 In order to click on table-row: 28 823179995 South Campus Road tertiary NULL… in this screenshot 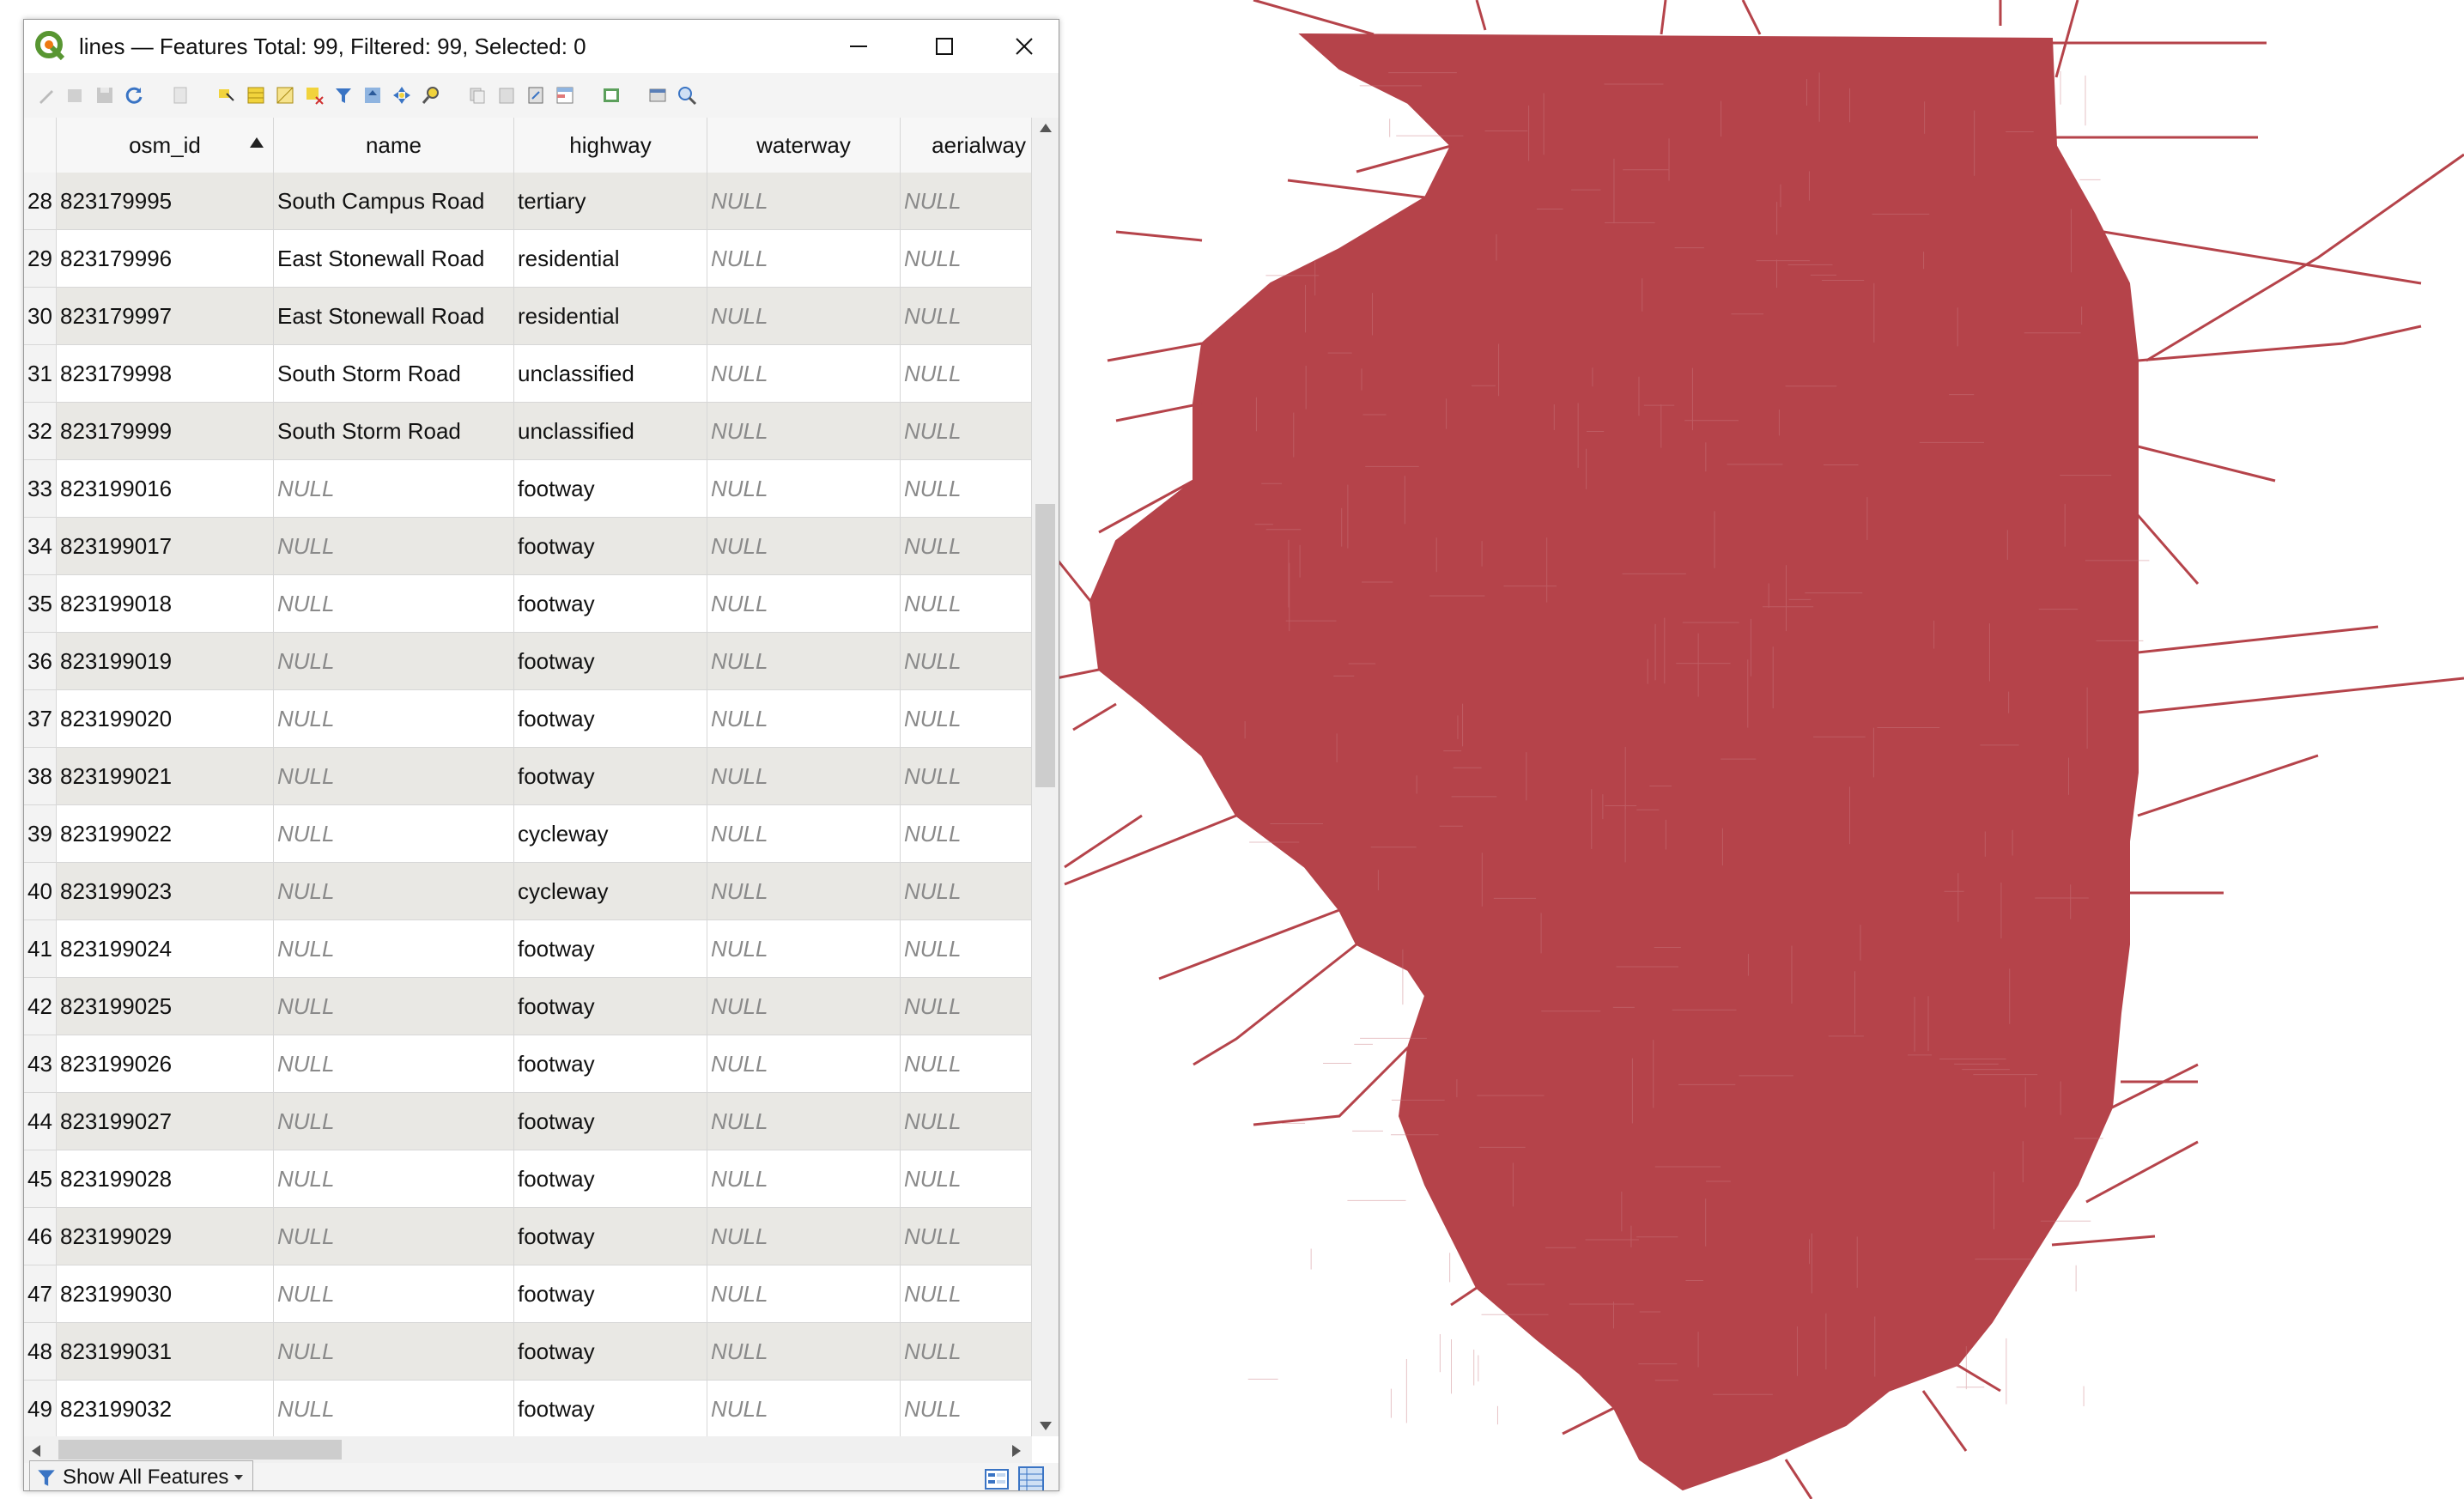, I will do `click(528, 201)`.